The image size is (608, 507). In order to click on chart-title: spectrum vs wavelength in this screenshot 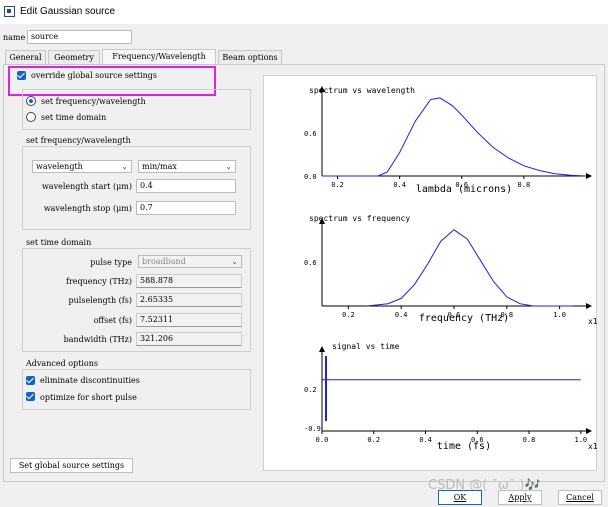, I will do `click(362, 90)`.